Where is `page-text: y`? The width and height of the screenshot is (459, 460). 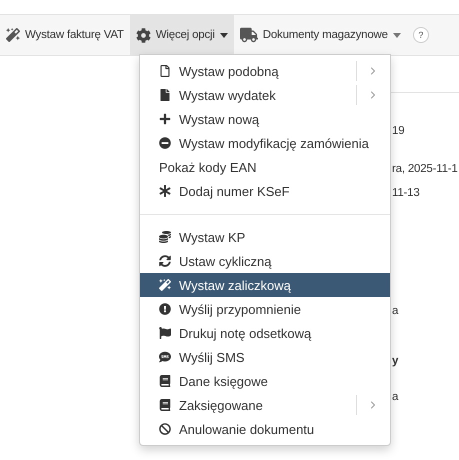 page-text: y is located at coordinates (395, 361).